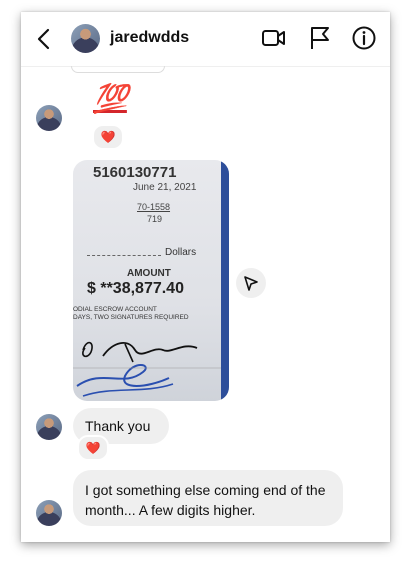 The width and height of the screenshot is (410, 568). I want to click on check-routing: 70-1558, so click(154, 207).